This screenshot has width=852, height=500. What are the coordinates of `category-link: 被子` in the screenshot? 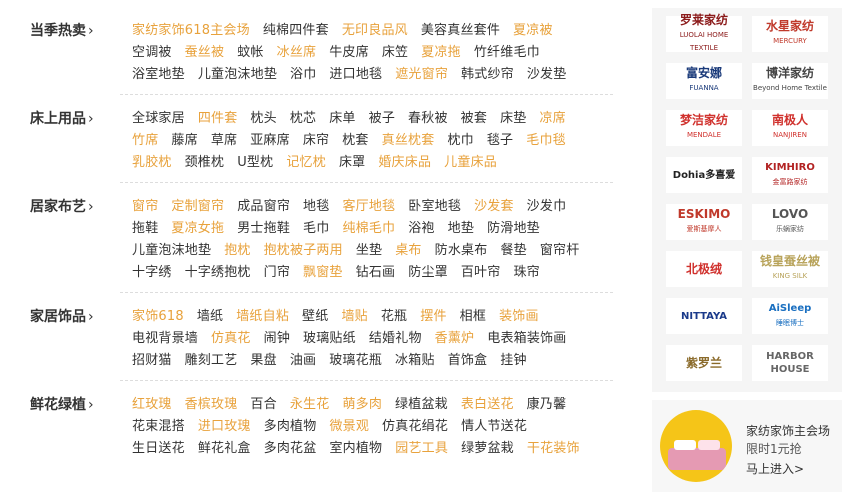 It's located at (382, 119).